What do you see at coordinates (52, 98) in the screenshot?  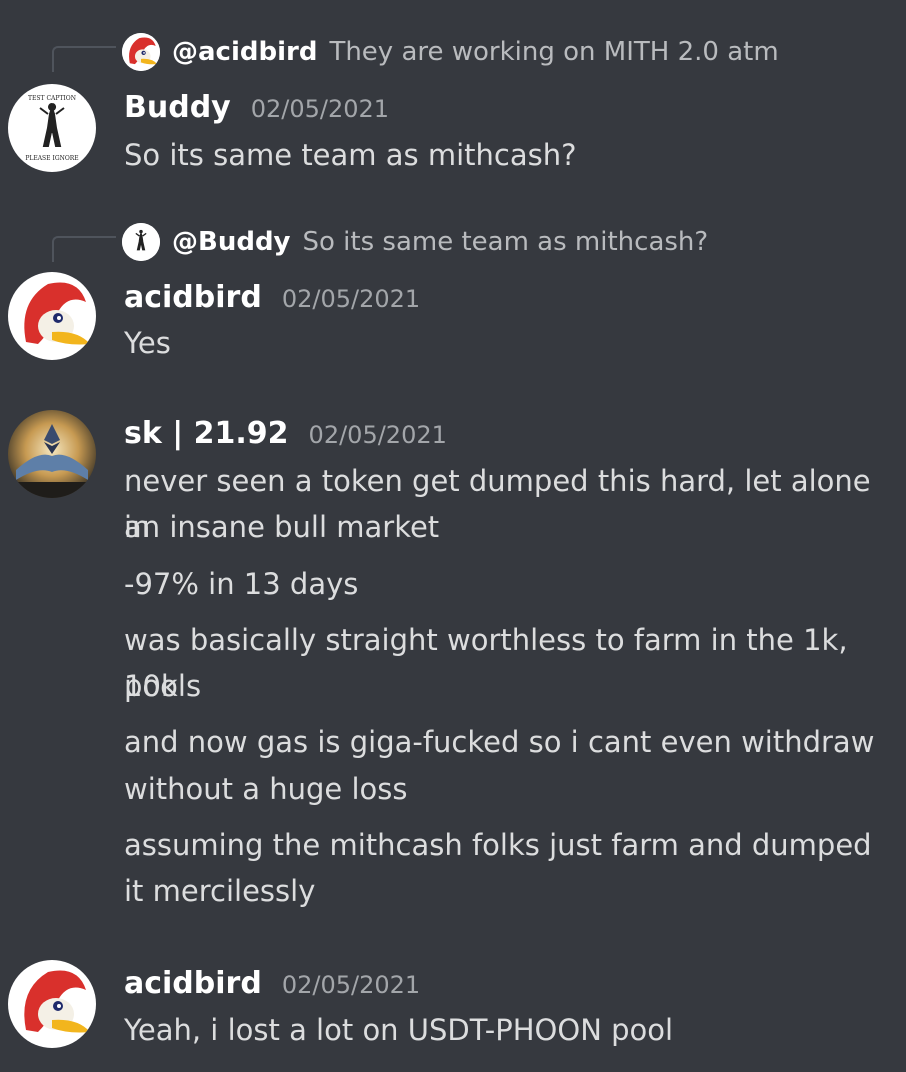 I see `avatar-top-caption: TEST CAPTION` at bounding box center [52, 98].